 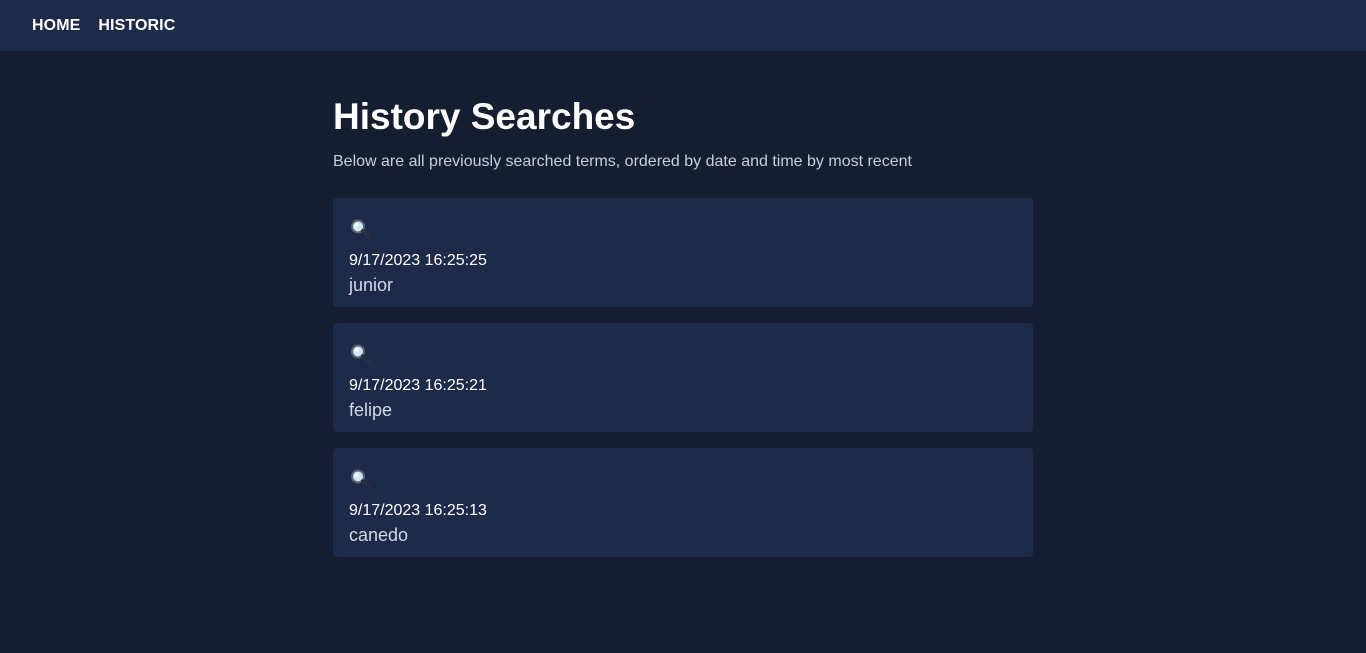 What do you see at coordinates (418, 385) in the screenshot?
I see `history-item-date: 9/17/2023 16:25:21` at bounding box center [418, 385].